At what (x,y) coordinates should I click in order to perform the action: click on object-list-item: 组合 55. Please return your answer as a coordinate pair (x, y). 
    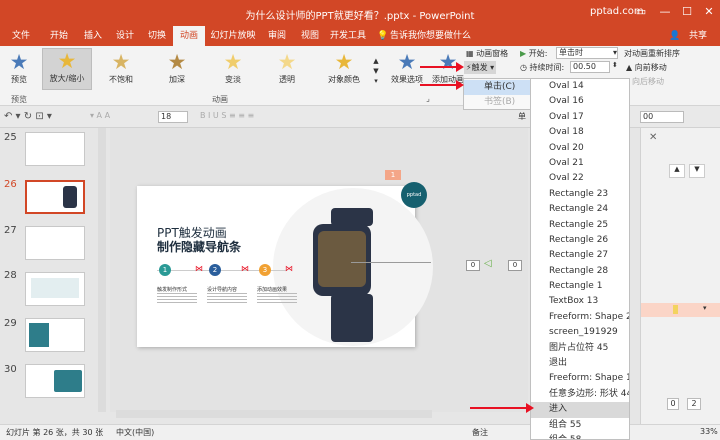
    Looking at the image, I should click on (580, 425).